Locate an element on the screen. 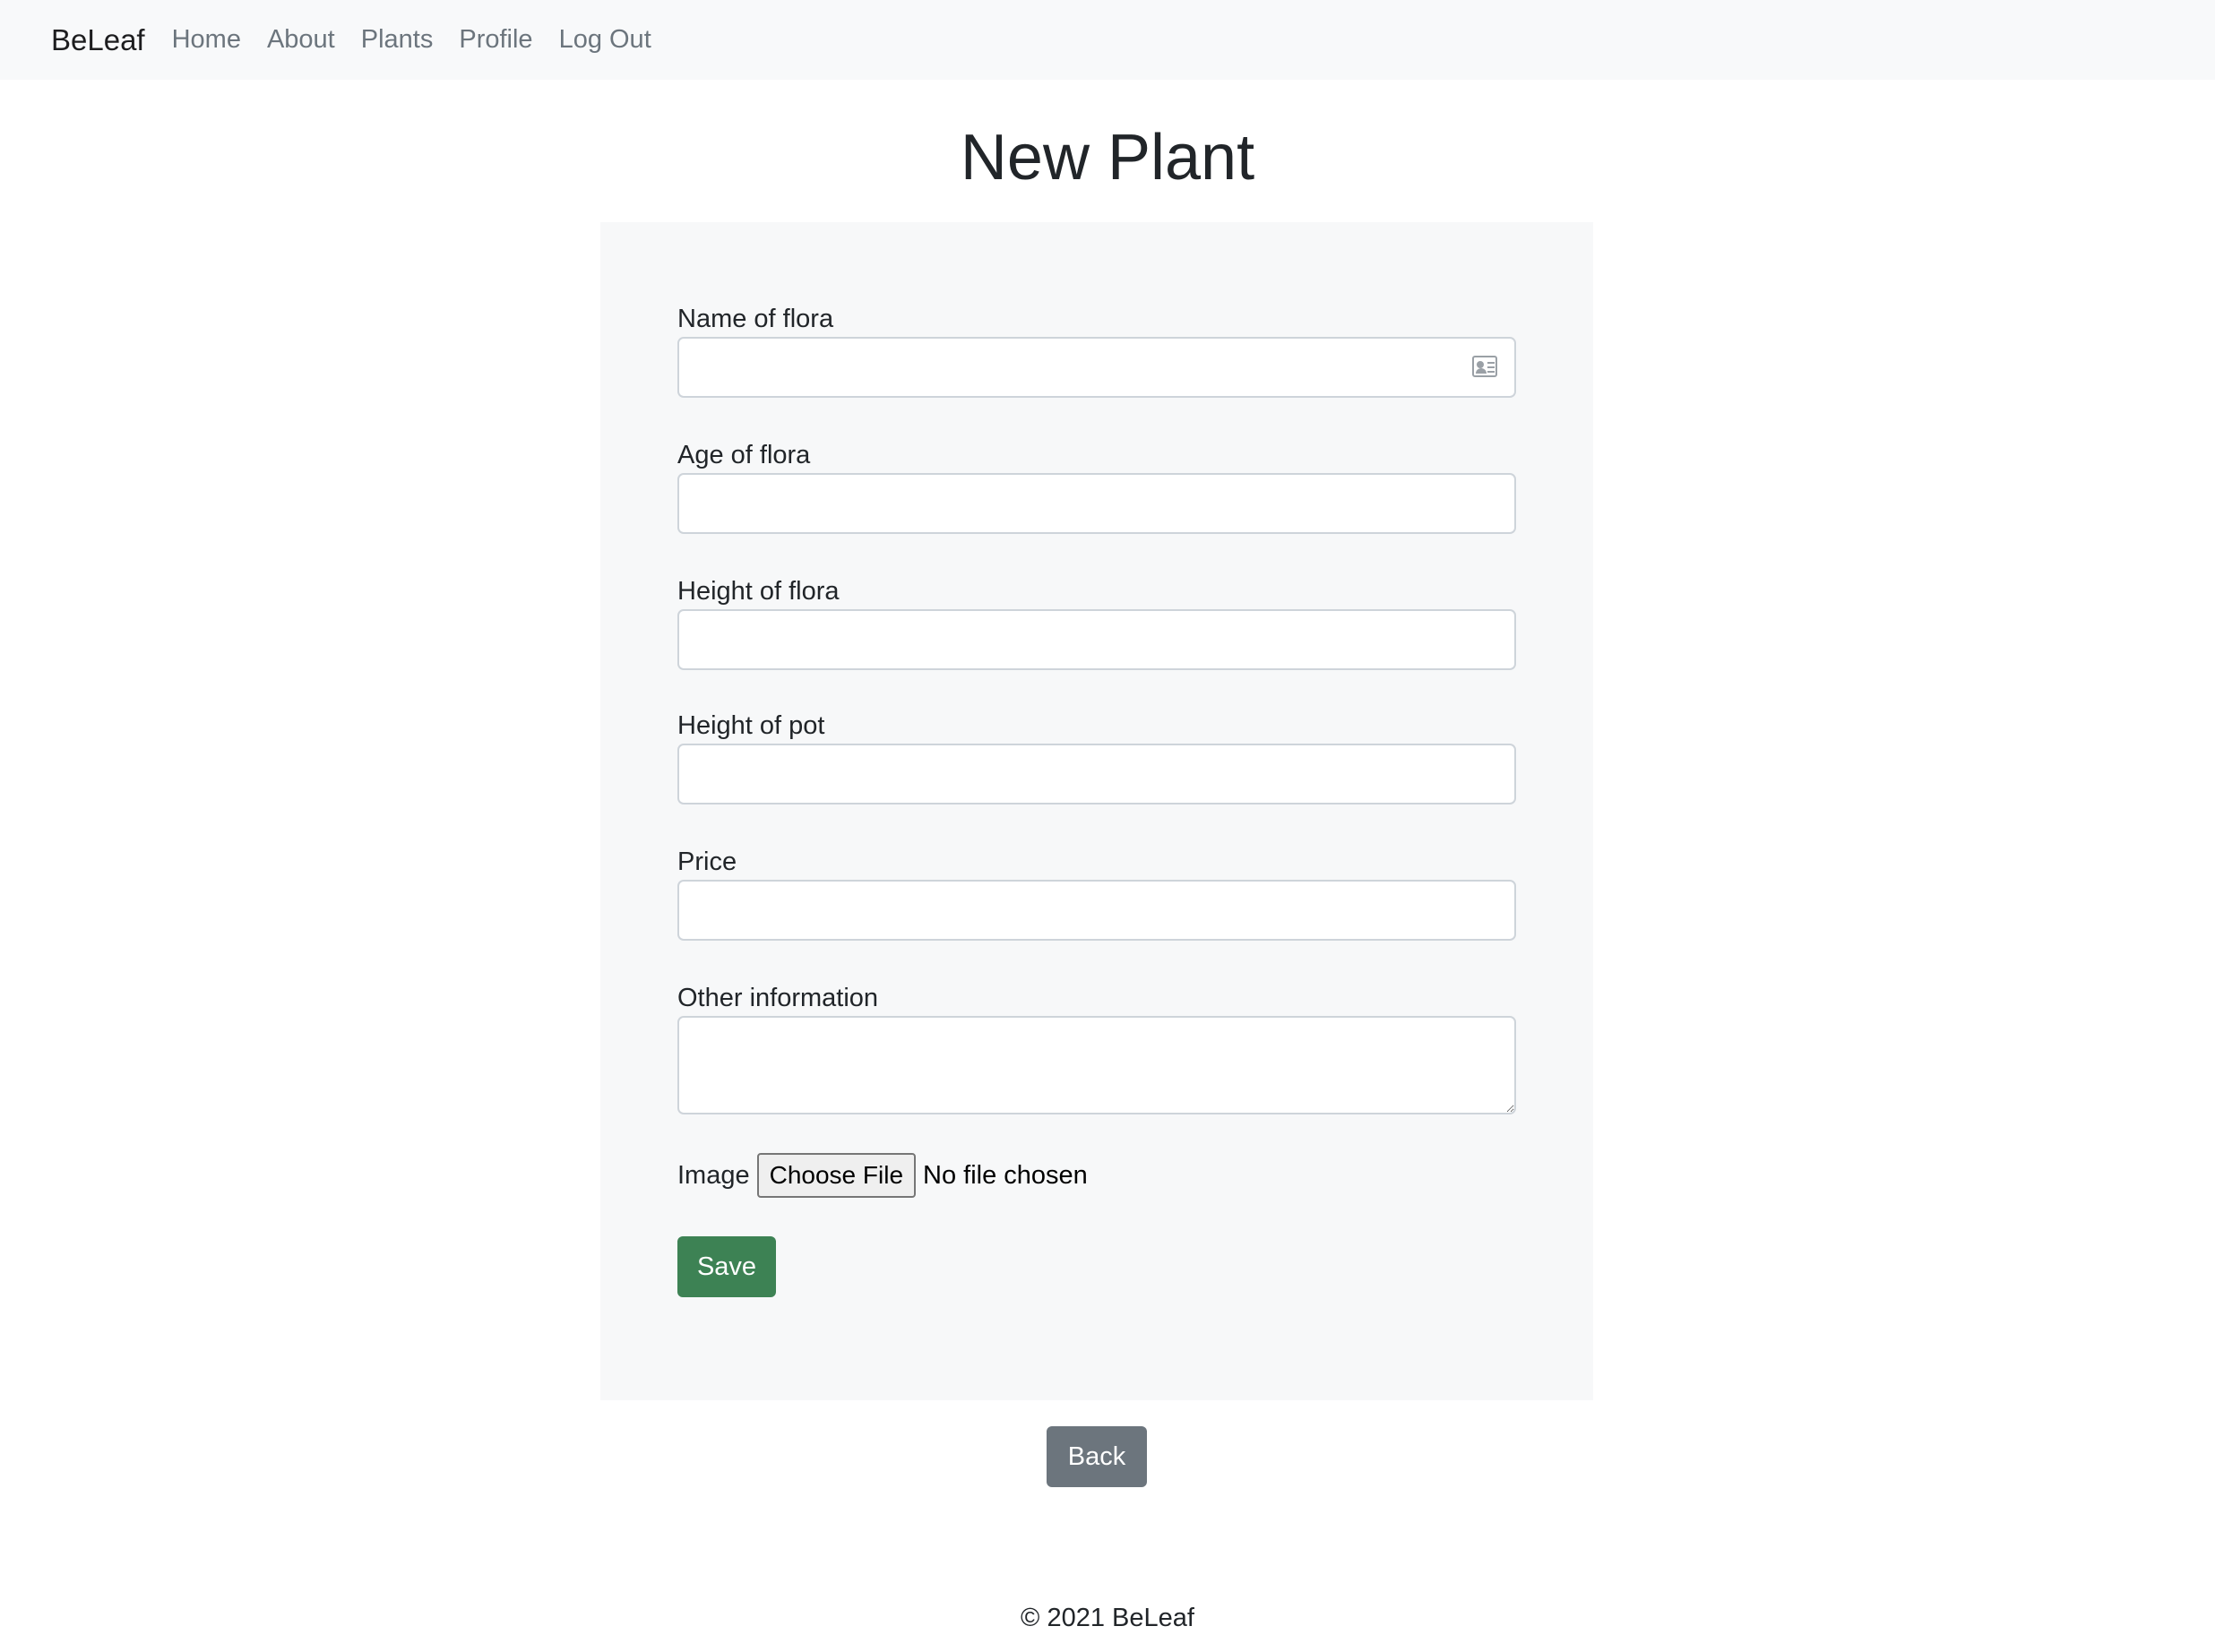 This screenshot has width=2215, height=1652. image-upload-row: Image Choose File No file chosen is located at coordinates (882, 1175).